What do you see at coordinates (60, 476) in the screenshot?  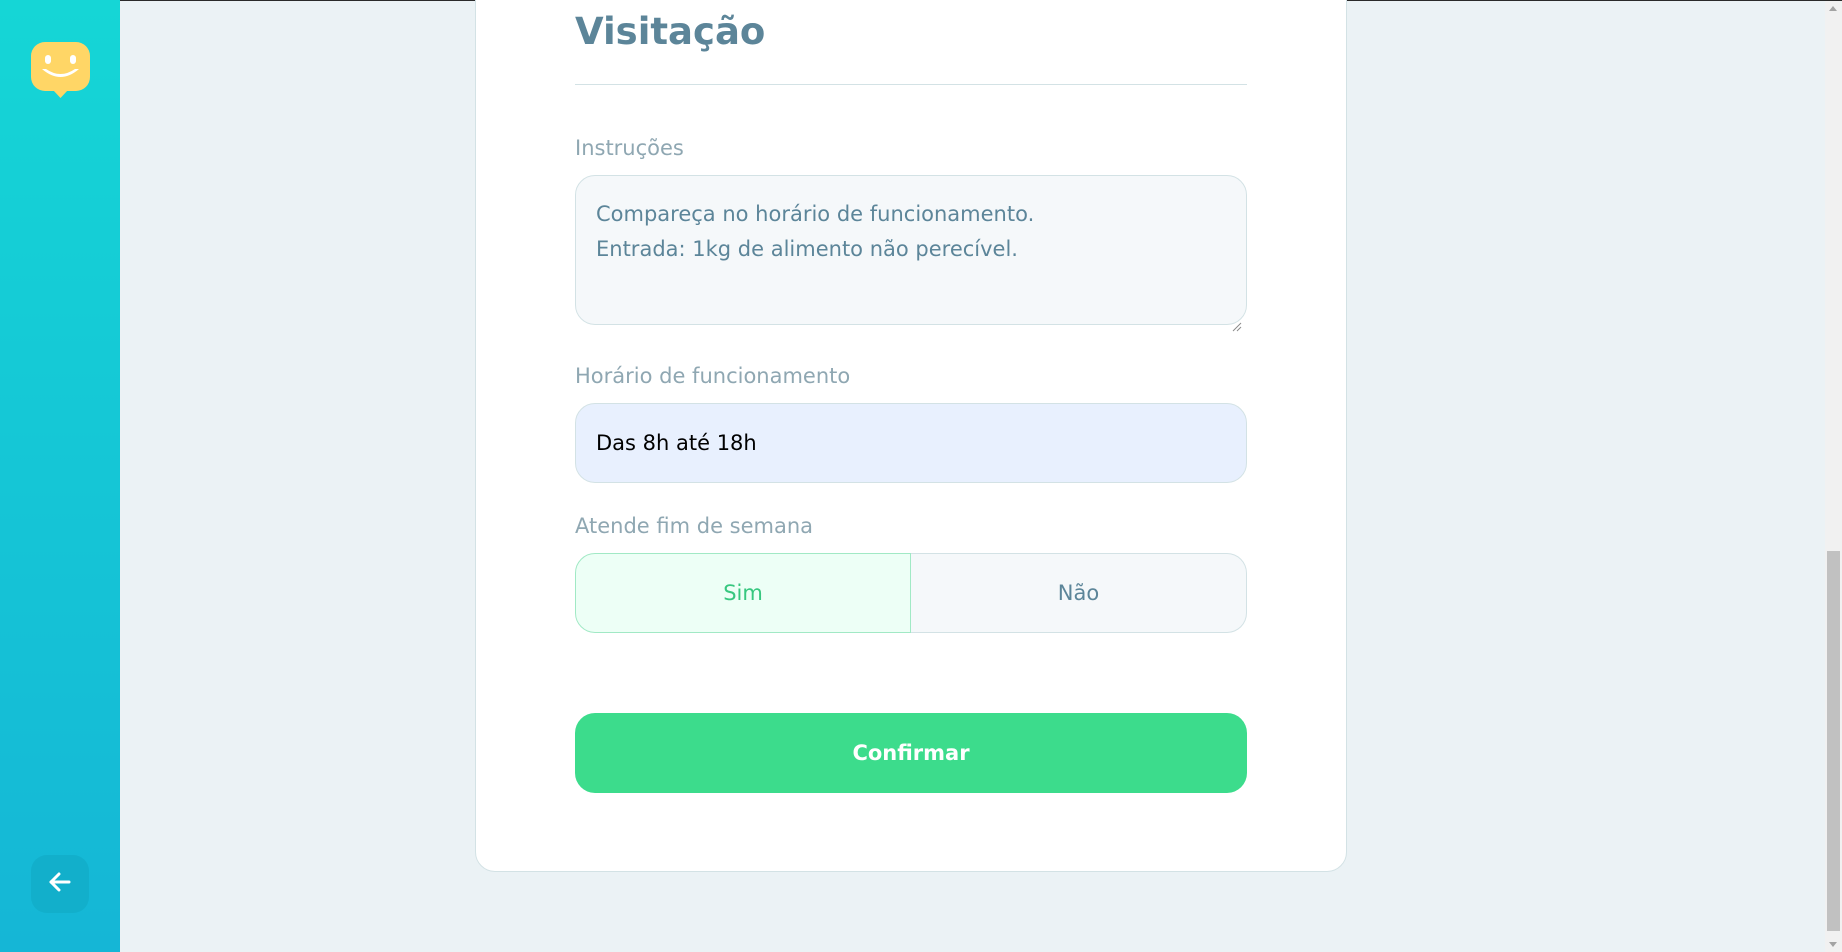 I see `sidebar` at bounding box center [60, 476].